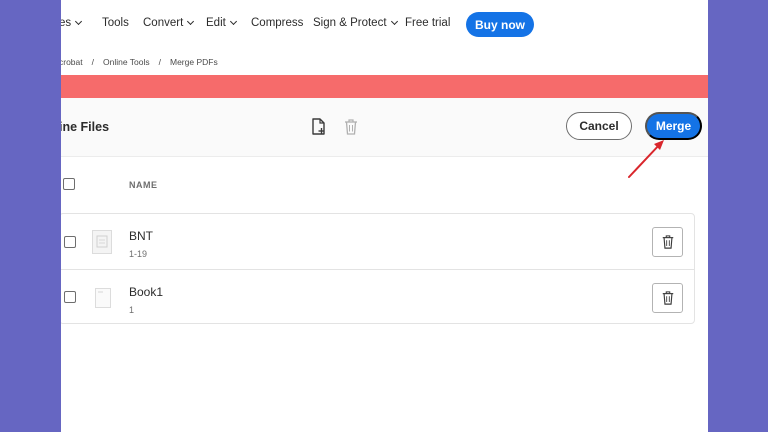 The height and width of the screenshot is (432, 768). Describe the element at coordinates (69, 184) in the screenshot. I see `select-all-checkbox` at that location.